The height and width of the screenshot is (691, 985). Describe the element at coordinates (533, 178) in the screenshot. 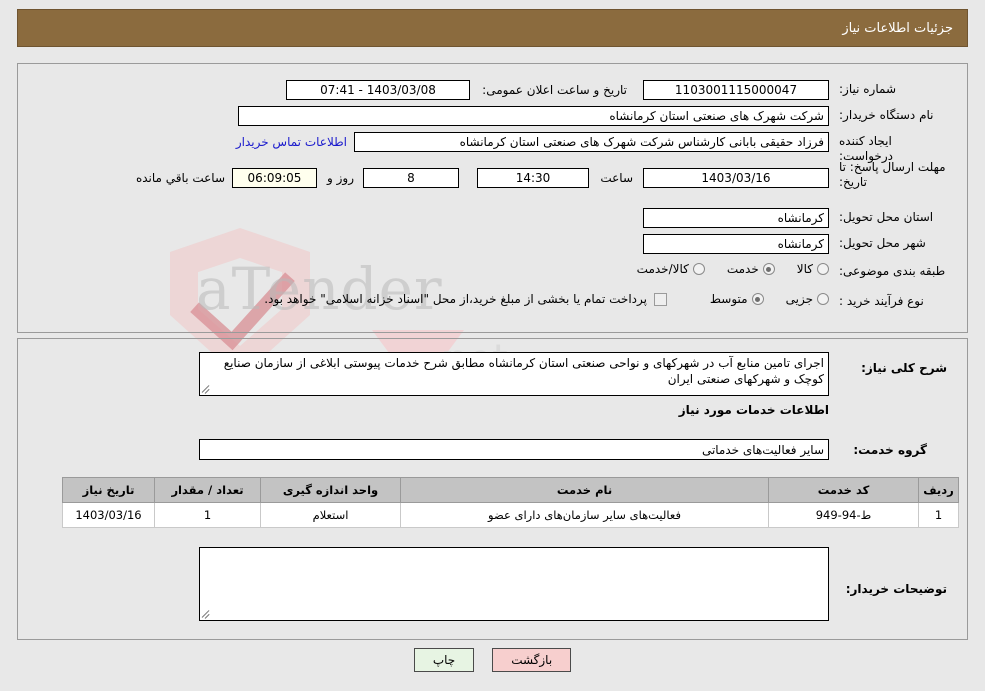

I see `deadline-time-field: 14:30` at that location.